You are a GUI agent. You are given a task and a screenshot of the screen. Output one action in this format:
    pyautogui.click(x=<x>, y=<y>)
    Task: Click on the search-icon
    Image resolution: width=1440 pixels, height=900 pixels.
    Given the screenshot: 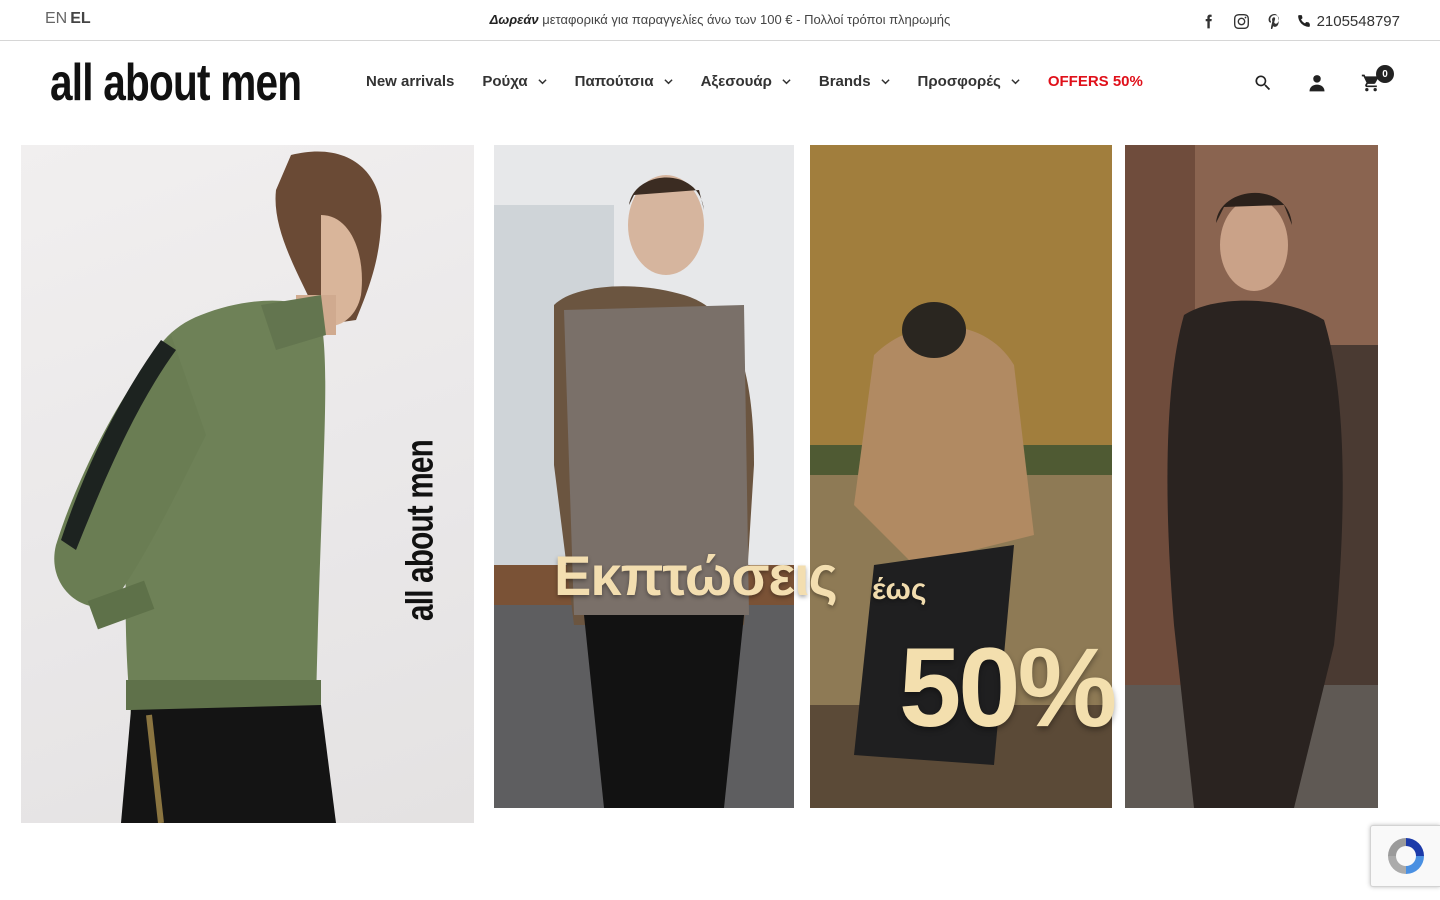 What is the action you would take?
    pyautogui.click(x=1263, y=83)
    